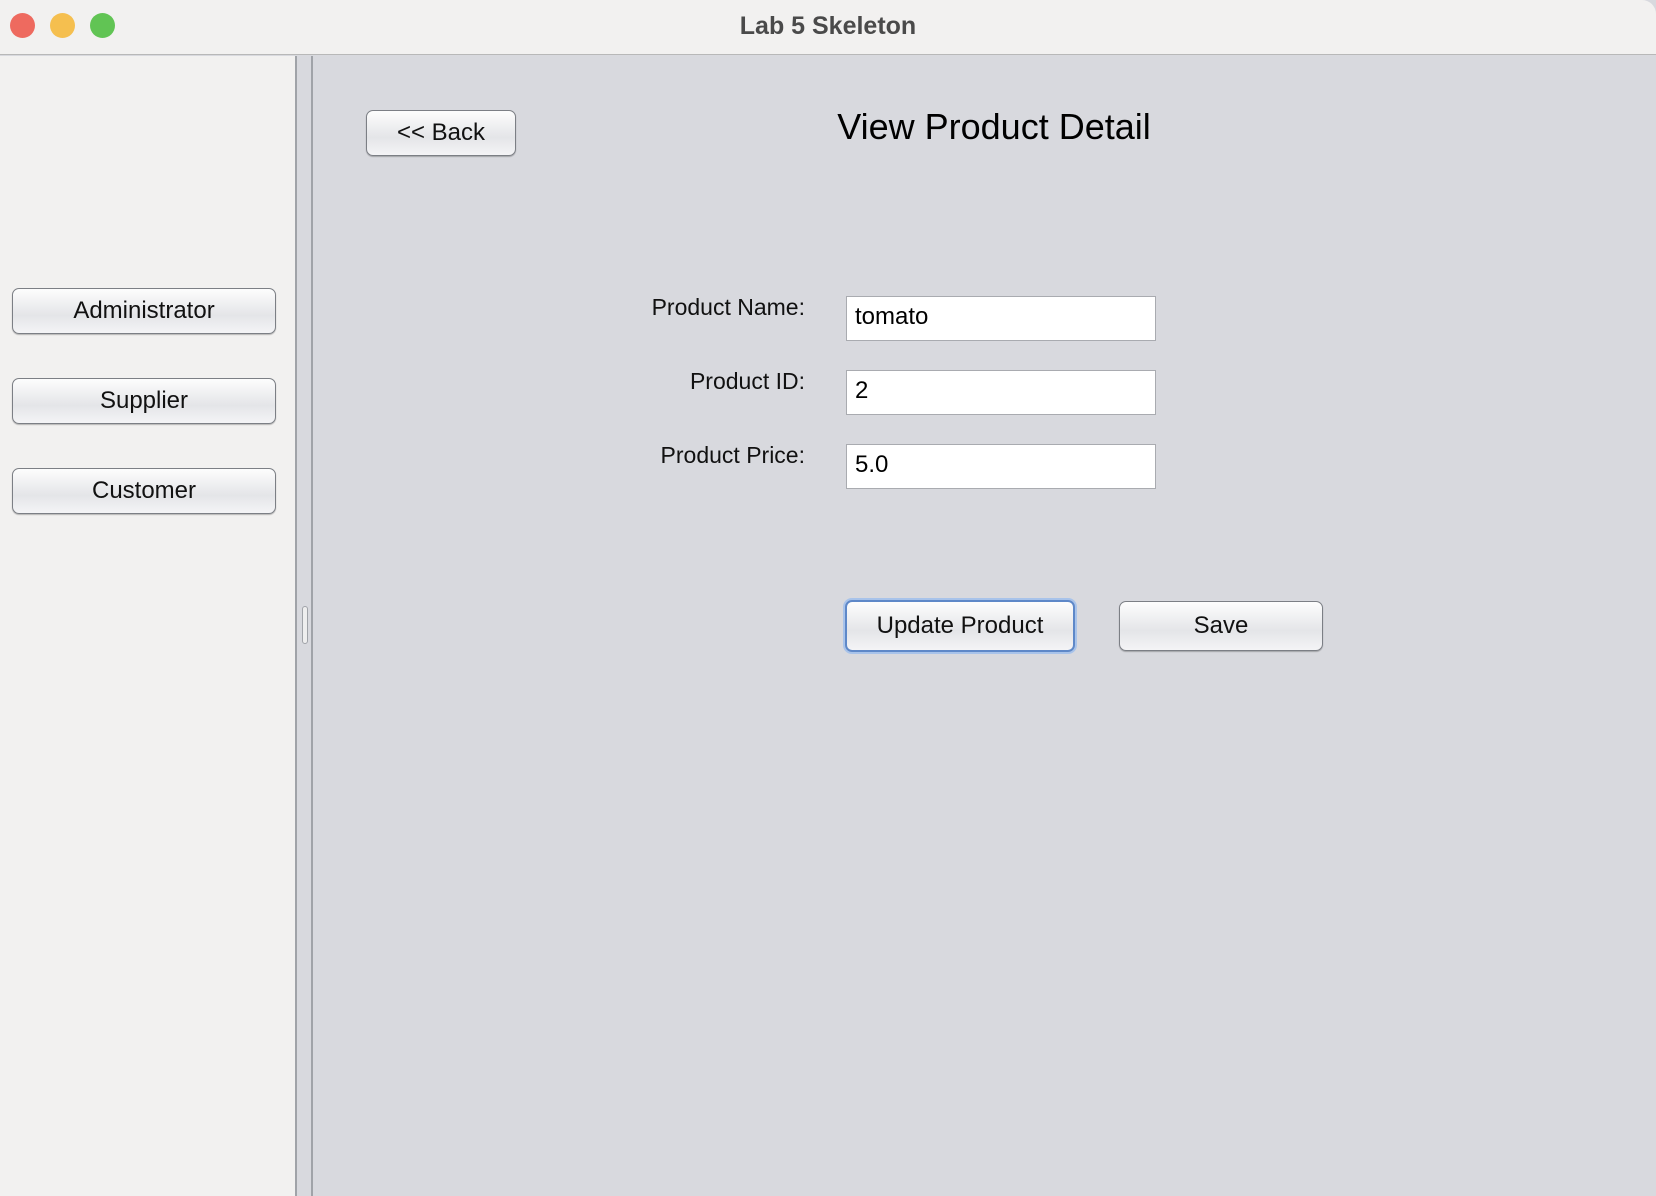  What do you see at coordinates (1001, 466) in the screenshot?
I see `product-price-field: 5.0` at bounding box center [1001, 466].